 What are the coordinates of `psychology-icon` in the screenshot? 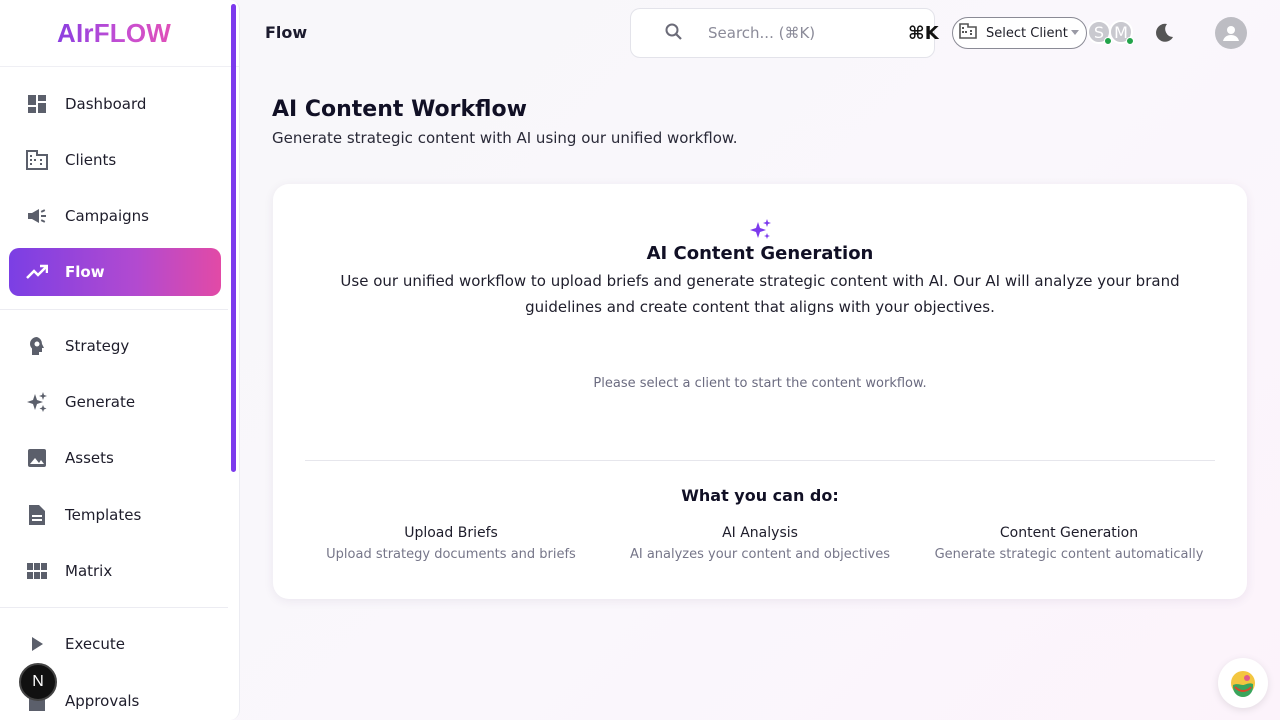 It's located at (37, 346).